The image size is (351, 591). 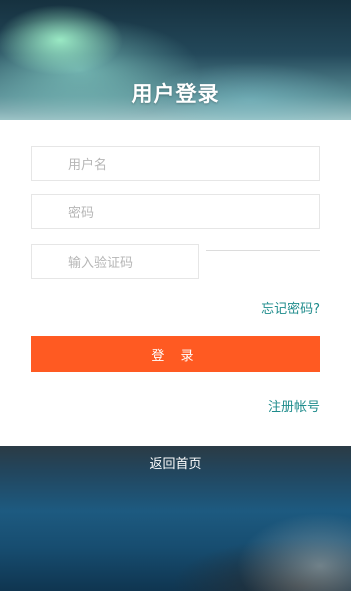 What do you see at coordinates (175, 94) in the screenshot?
I see `page-title: 用户登录` at bounding box center [175, 94].